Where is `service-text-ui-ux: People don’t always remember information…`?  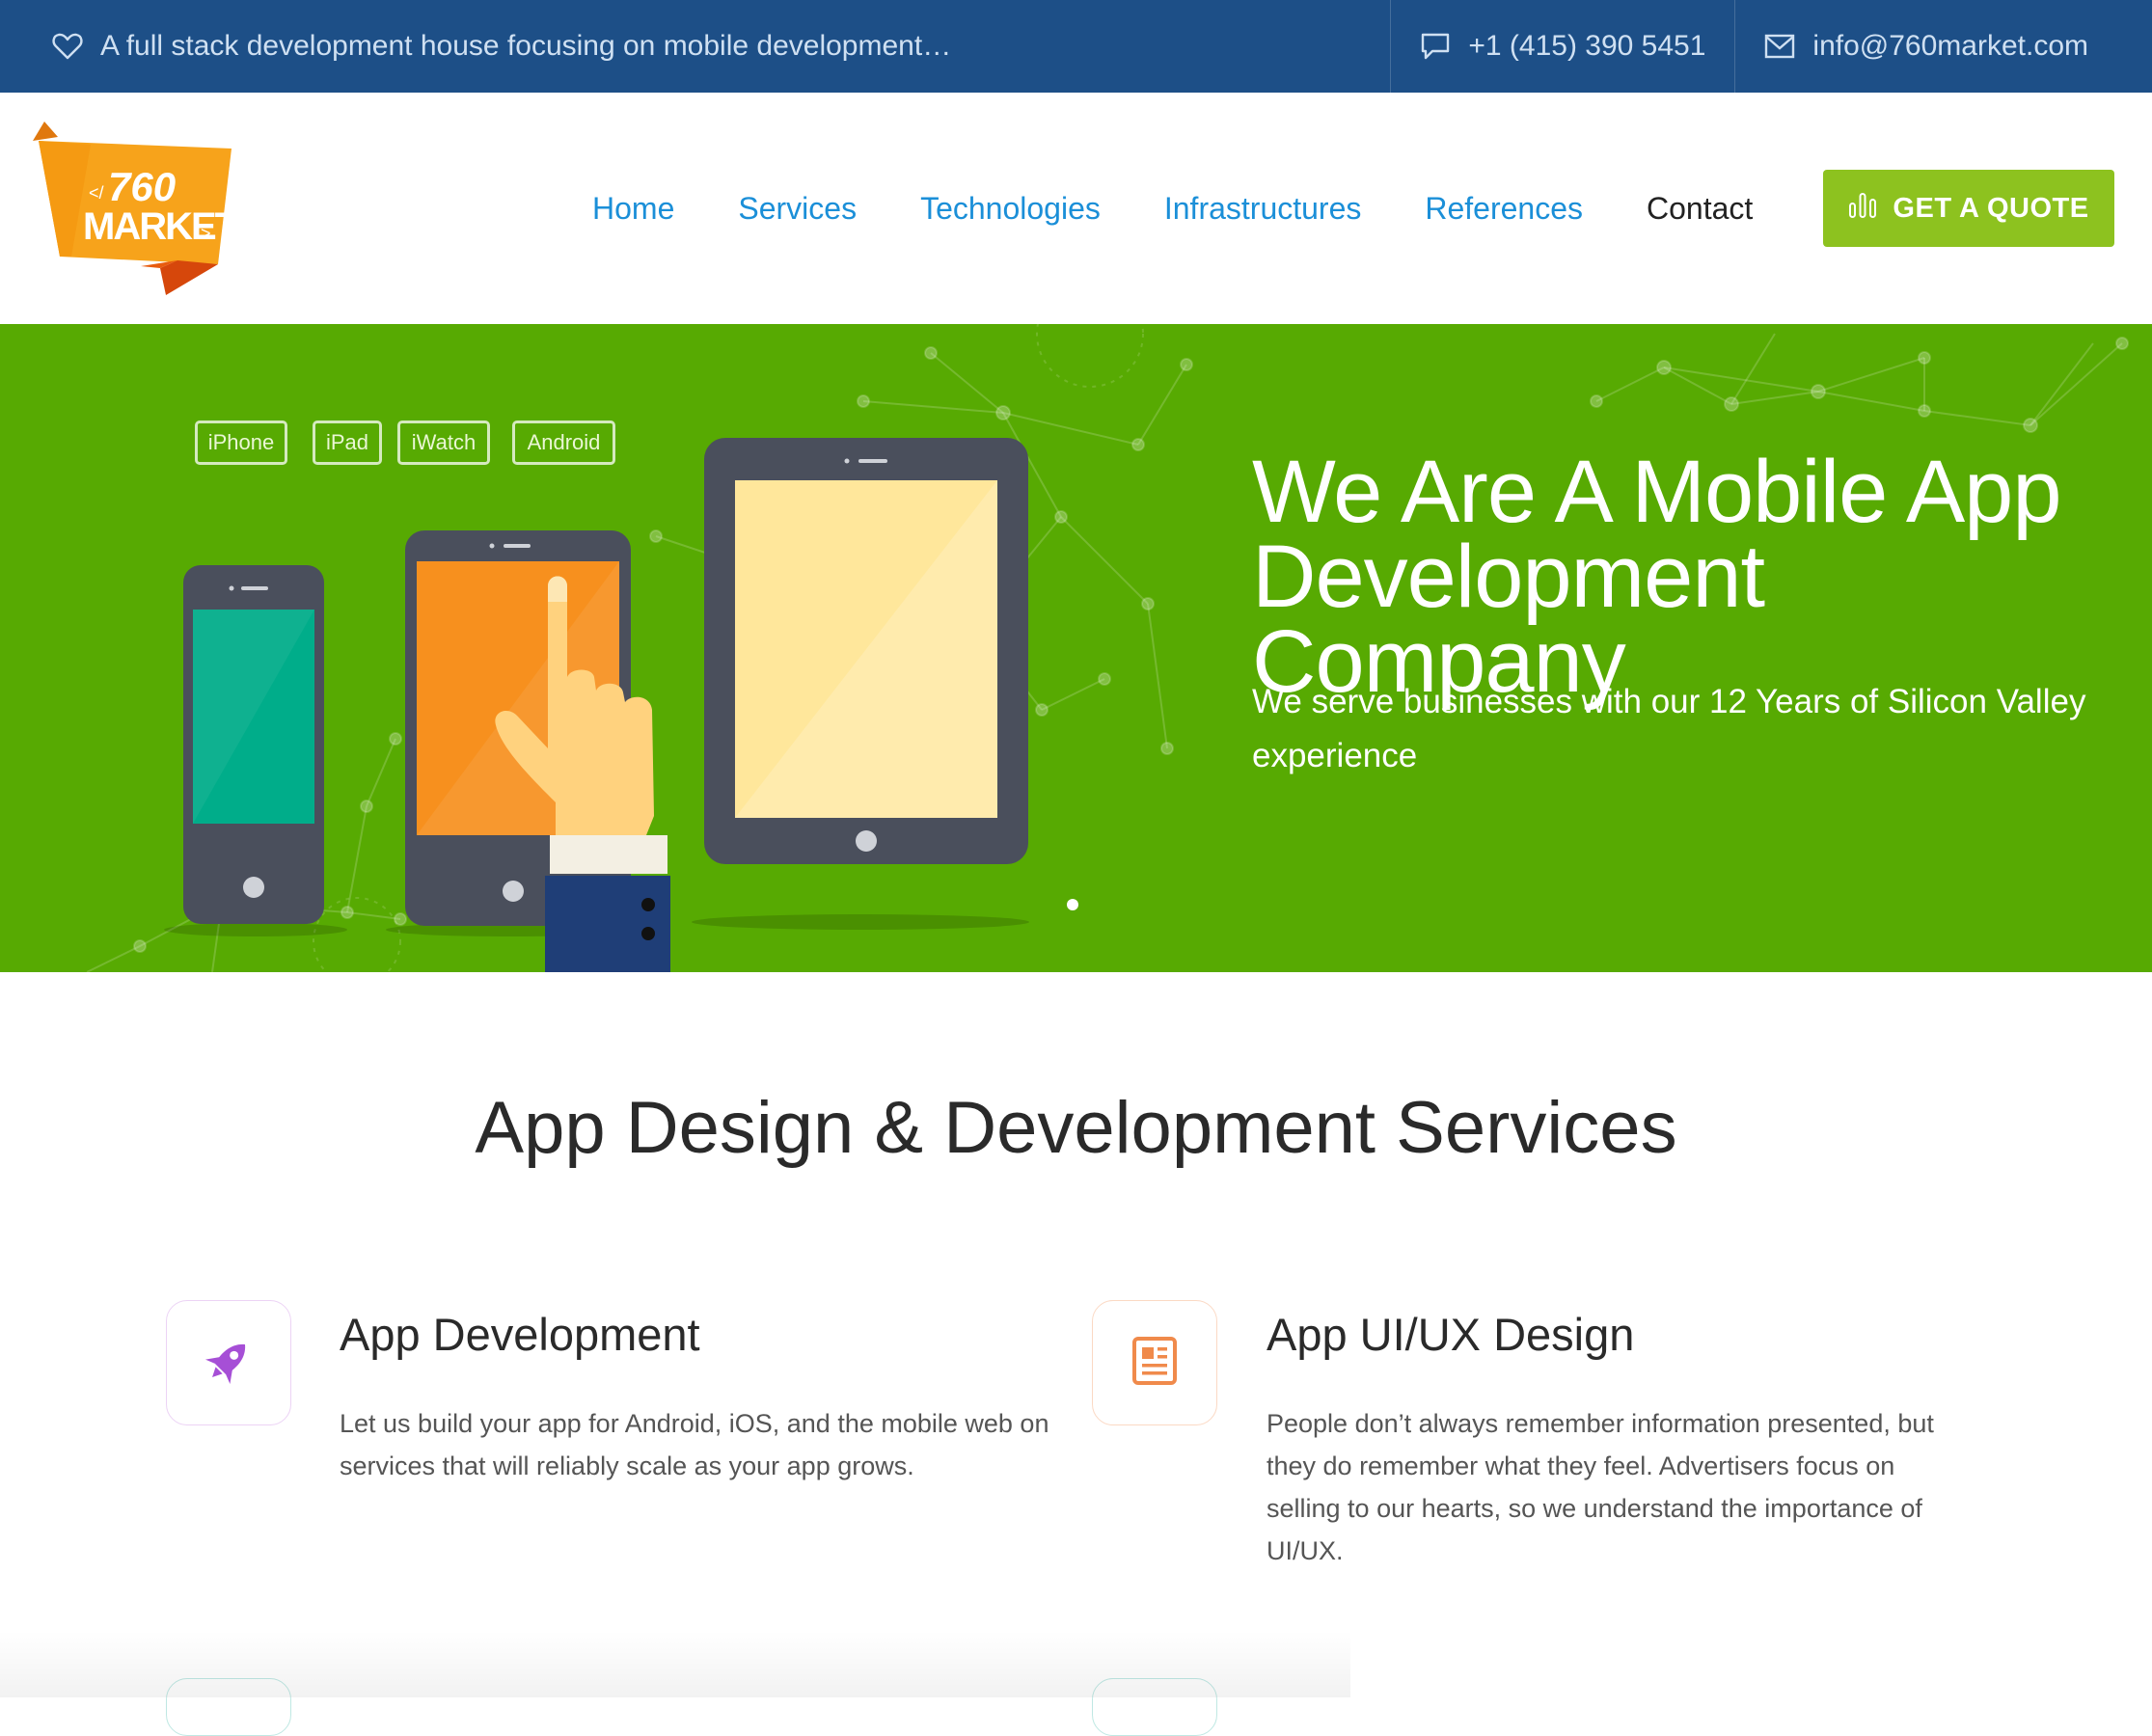
service-text-ui-ux: People don’t always remember information… is located at coordinates (1600, 1487).